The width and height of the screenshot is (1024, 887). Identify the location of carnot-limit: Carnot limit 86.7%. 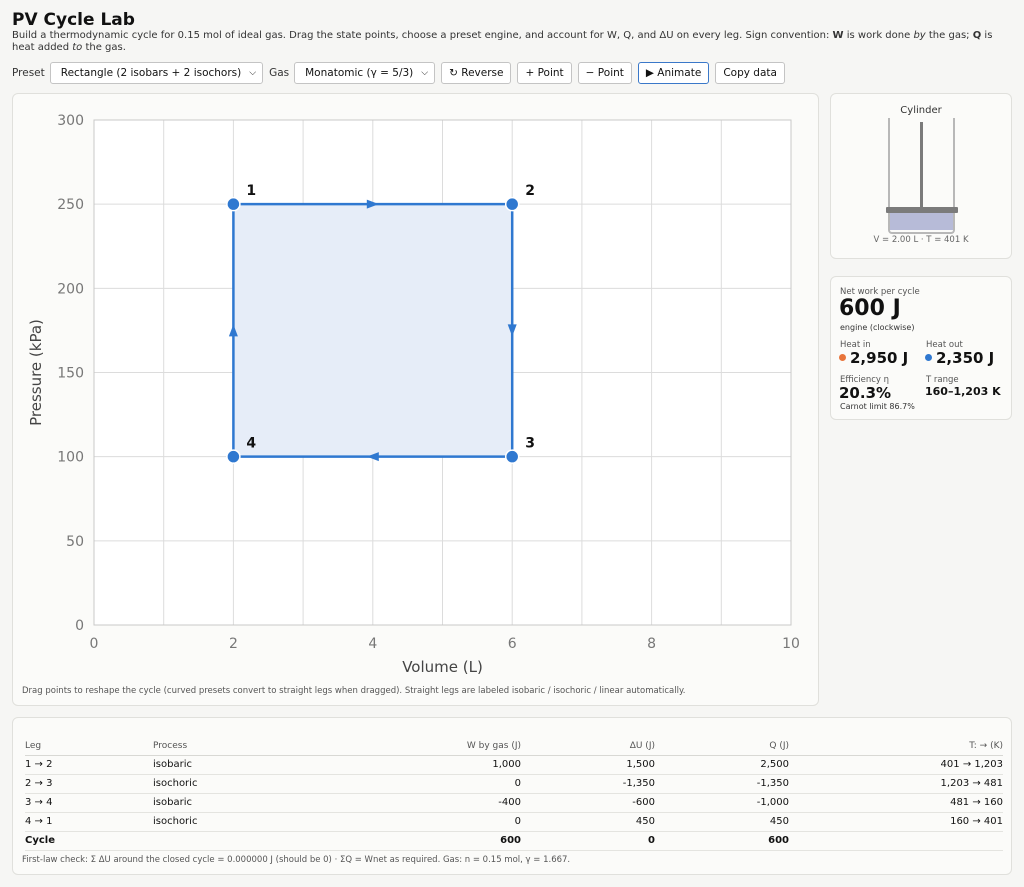
(877, 406).